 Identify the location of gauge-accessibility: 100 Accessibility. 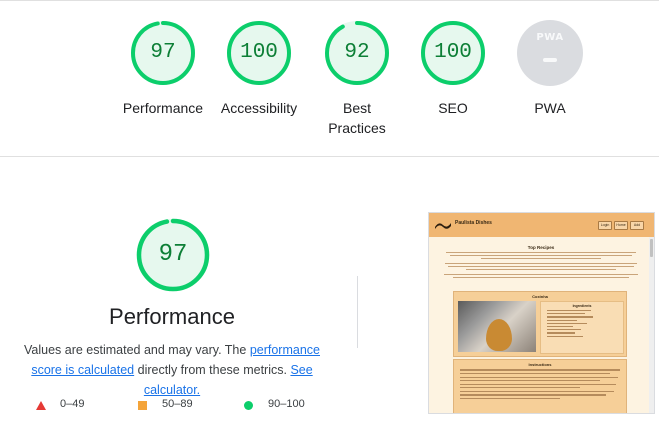
(259, 69).